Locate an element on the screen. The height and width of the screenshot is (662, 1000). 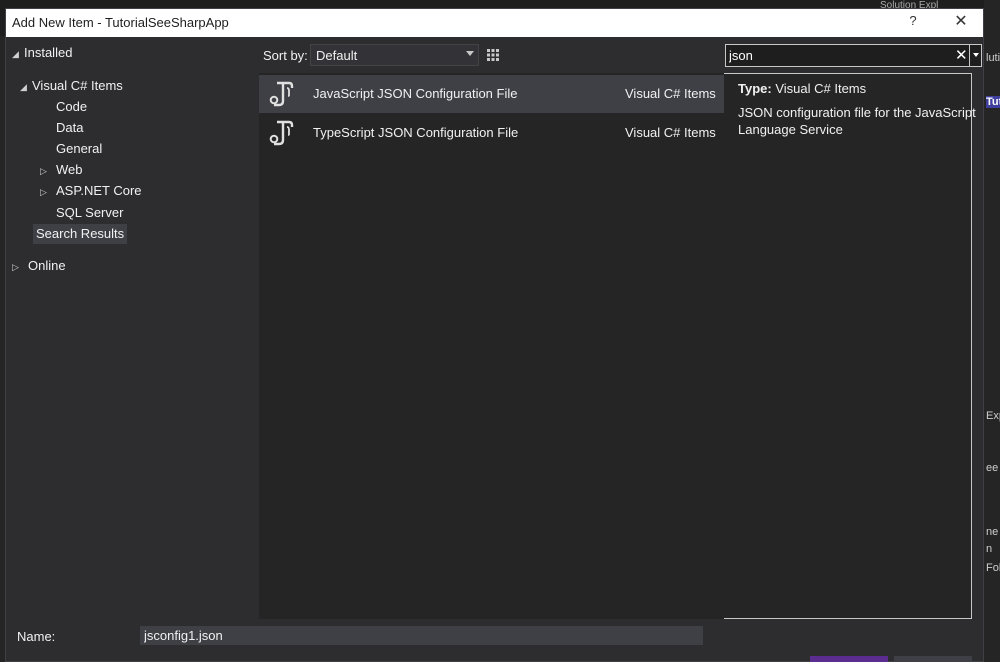
tree-node-aspnet-core: ▷ ASP.NET Core is located at coordinates (91, 191).